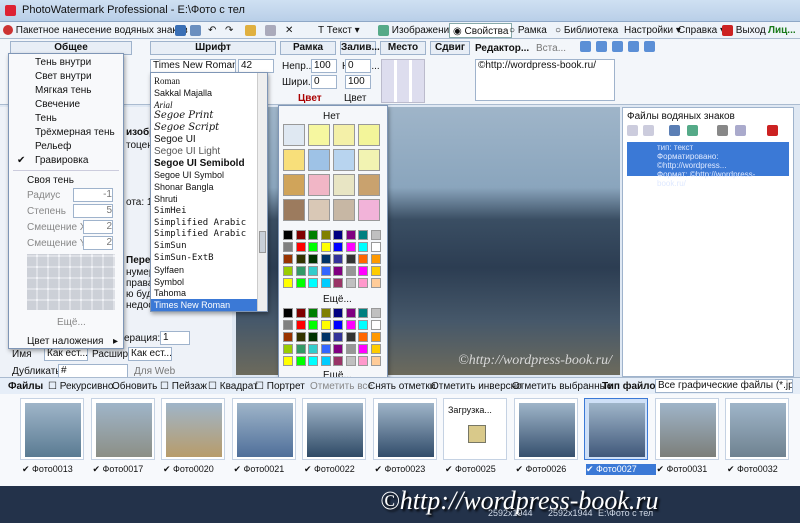  Describe the element at coordinates (649, 46) in the screenshot. I see `align-top-icon` at that location.